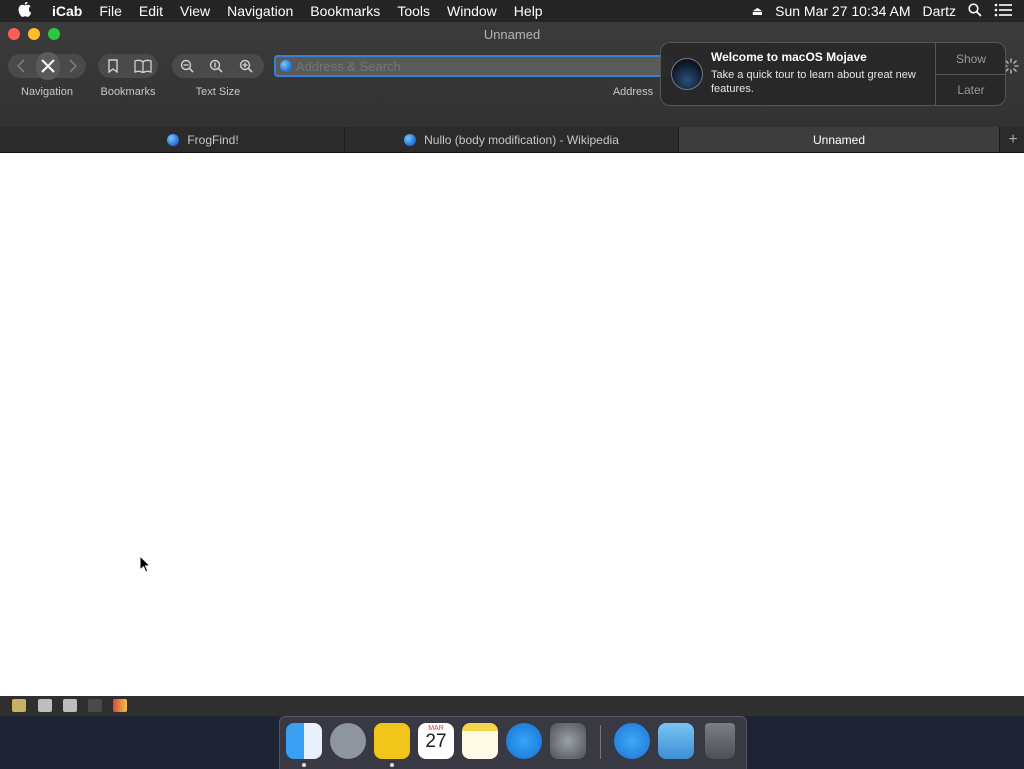 The image size is (1024, 769). What do you see at coordinates (1013, 139) in the screenshot?
I see `new-tab-button: +` at bounding box center [1013, 139].